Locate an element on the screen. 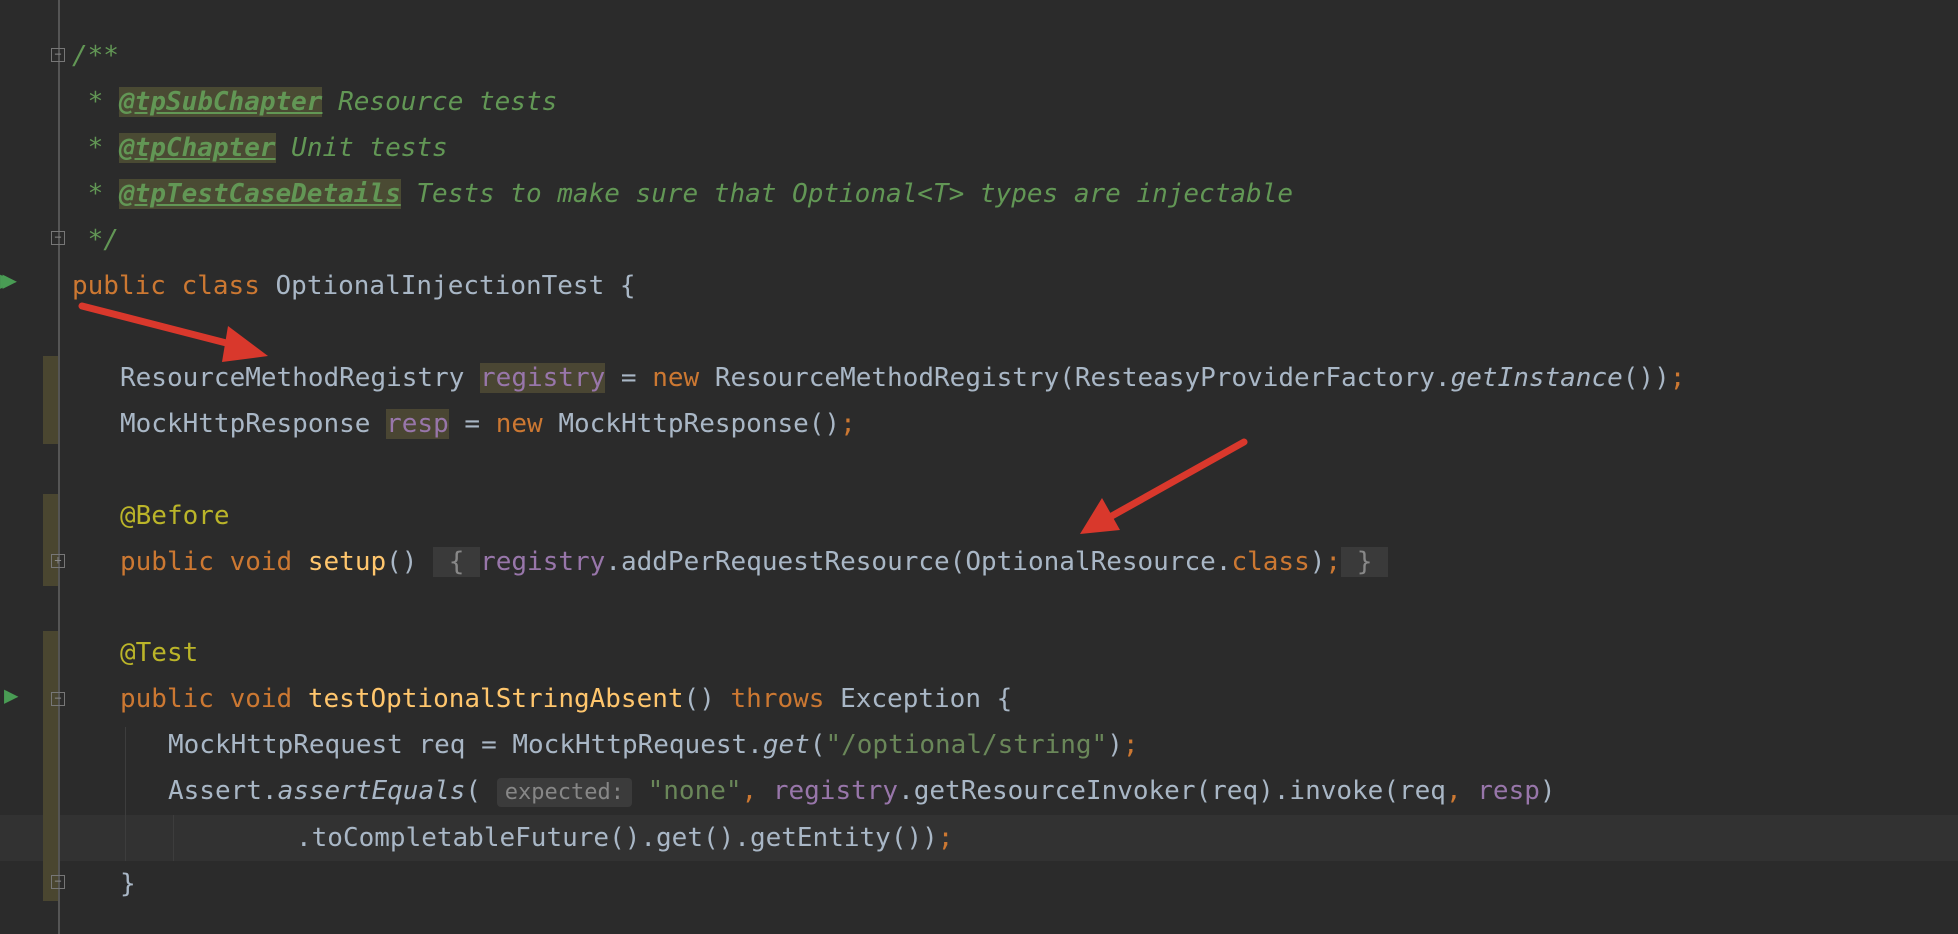 Image resolution: width=1958 pixels, height=934 pixels. folded-brace: { is located at coordinates (457, 562).